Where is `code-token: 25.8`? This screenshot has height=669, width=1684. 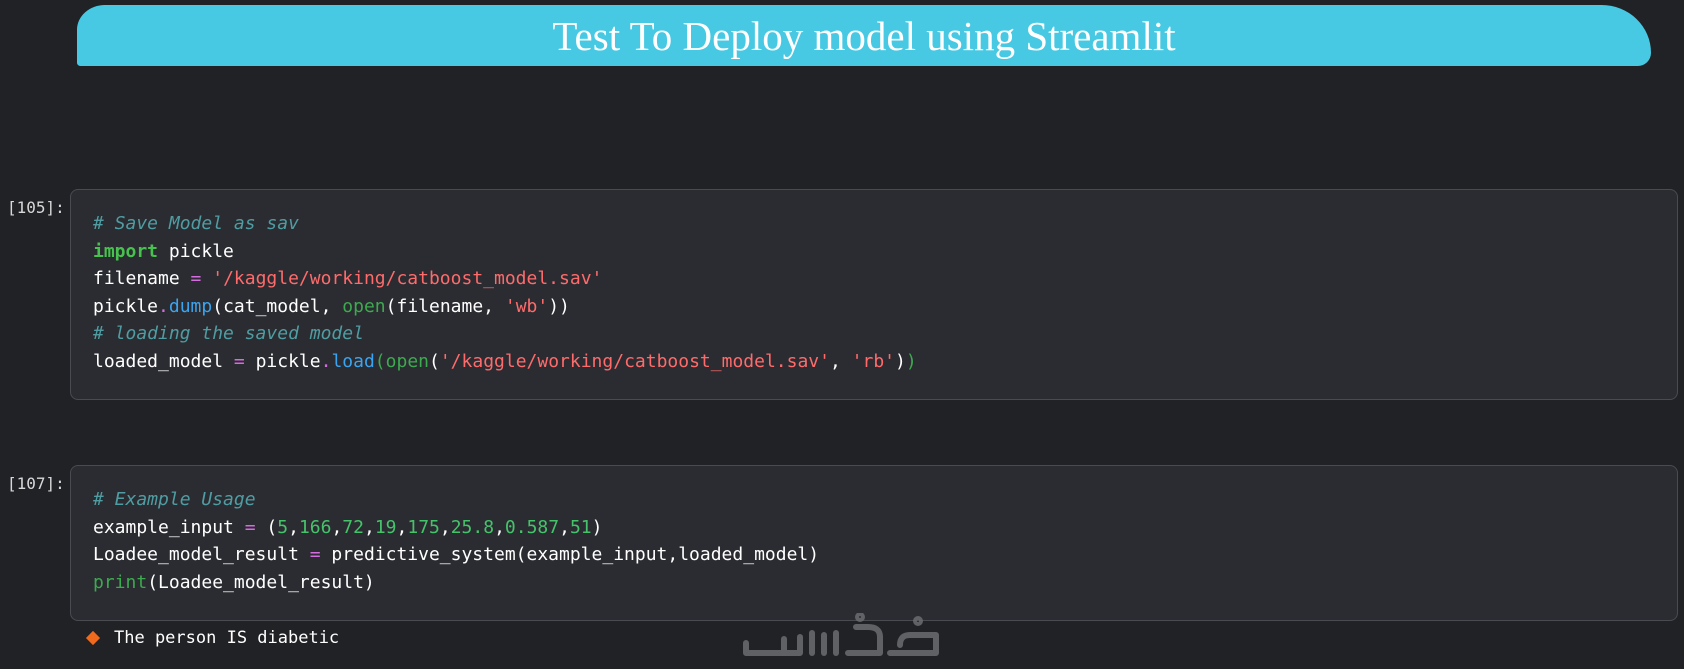 code-token: 25.8 is located at coordinates (472, 527).